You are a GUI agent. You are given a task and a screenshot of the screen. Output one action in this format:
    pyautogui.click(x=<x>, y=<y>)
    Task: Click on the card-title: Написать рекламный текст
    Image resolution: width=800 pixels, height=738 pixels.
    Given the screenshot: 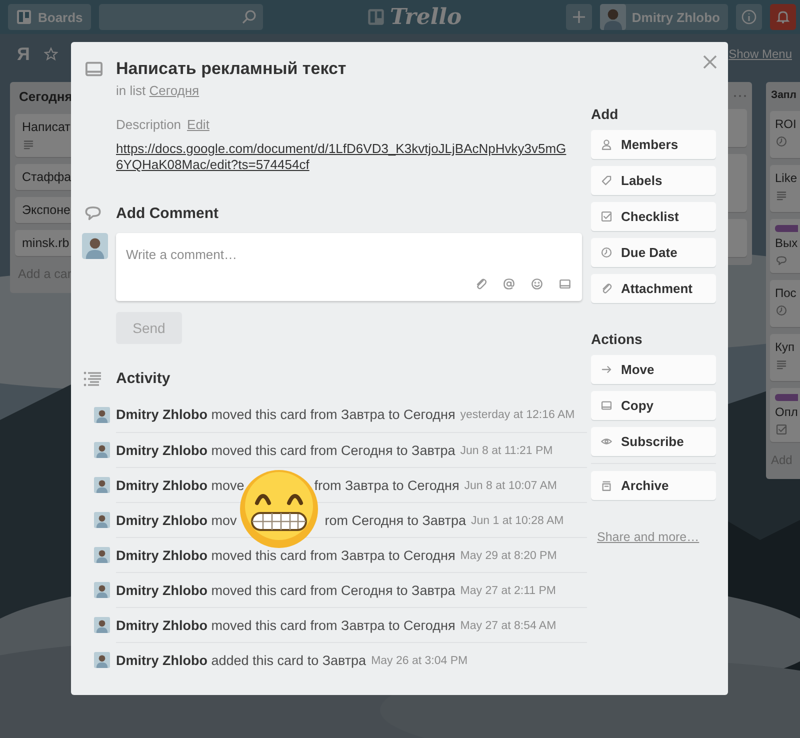 What is the action you would take?
    pyautogui.click(x=231, y=69)
    